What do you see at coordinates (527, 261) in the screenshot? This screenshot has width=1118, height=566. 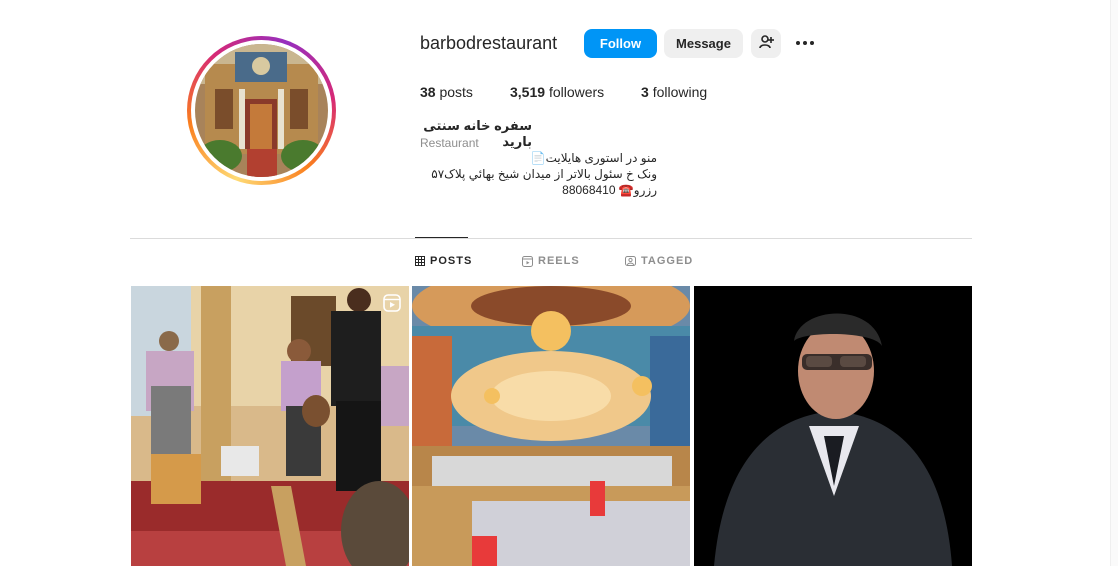 I see `reels-icon` at bounding box center [527, 261].